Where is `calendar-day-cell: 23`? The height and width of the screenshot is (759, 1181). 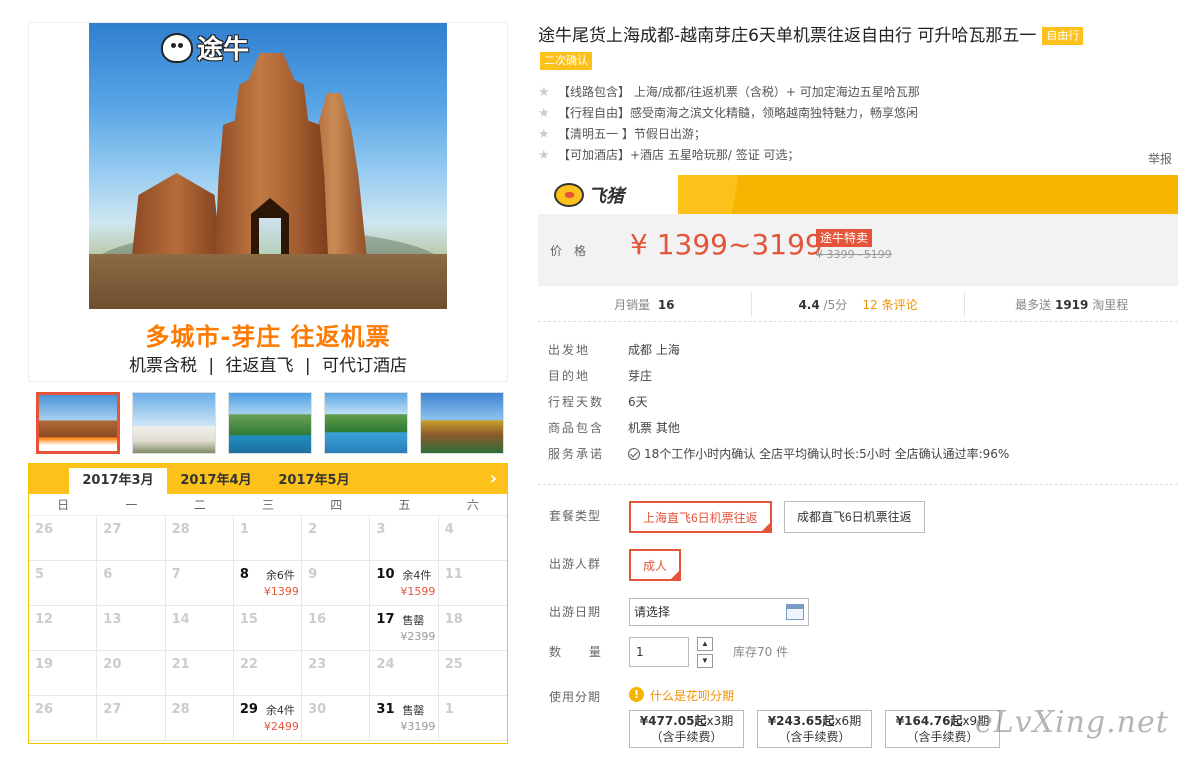 calendar-day-cell: 23 is located at coordinates (336, 673).